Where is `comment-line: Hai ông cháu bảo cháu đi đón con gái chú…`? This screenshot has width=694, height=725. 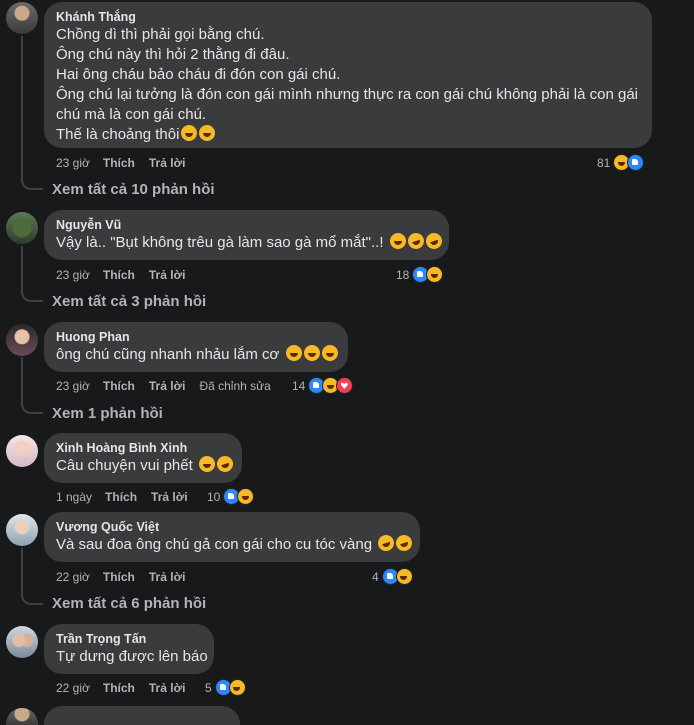
comment-line: Hai ông cháu bảo cháu đi đón con gái chú… is located at coordinates (198, 74).